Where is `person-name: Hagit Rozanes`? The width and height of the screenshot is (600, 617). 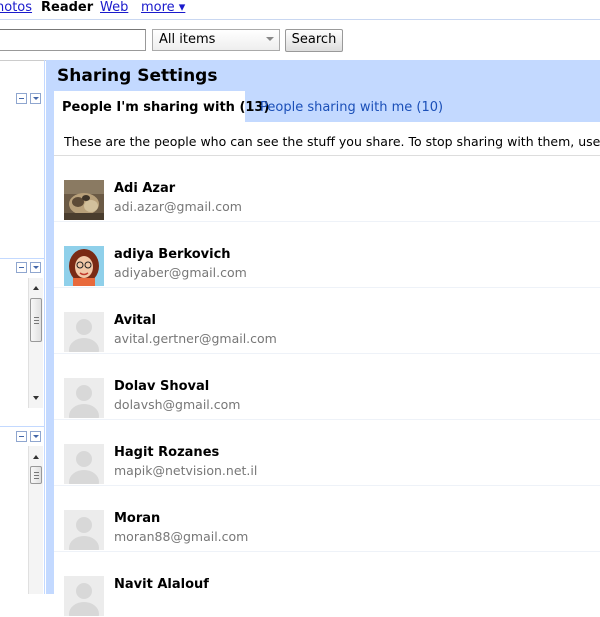
person-name: Hagit Rozanes is located at coordinates (167, 452).